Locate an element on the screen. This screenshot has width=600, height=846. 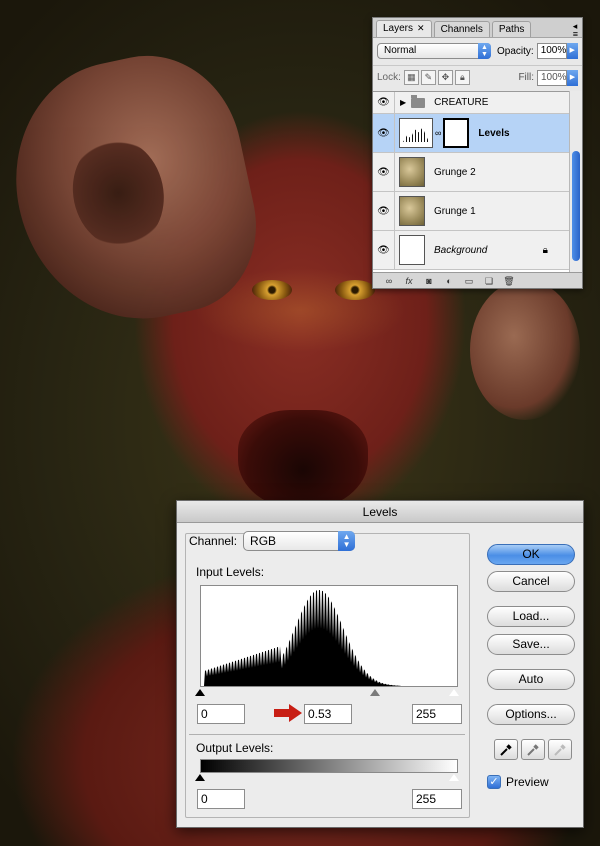
blend-row: Normal ▲ ▼ Opacity: 100% ▶ is located at coordinates (477, 51).